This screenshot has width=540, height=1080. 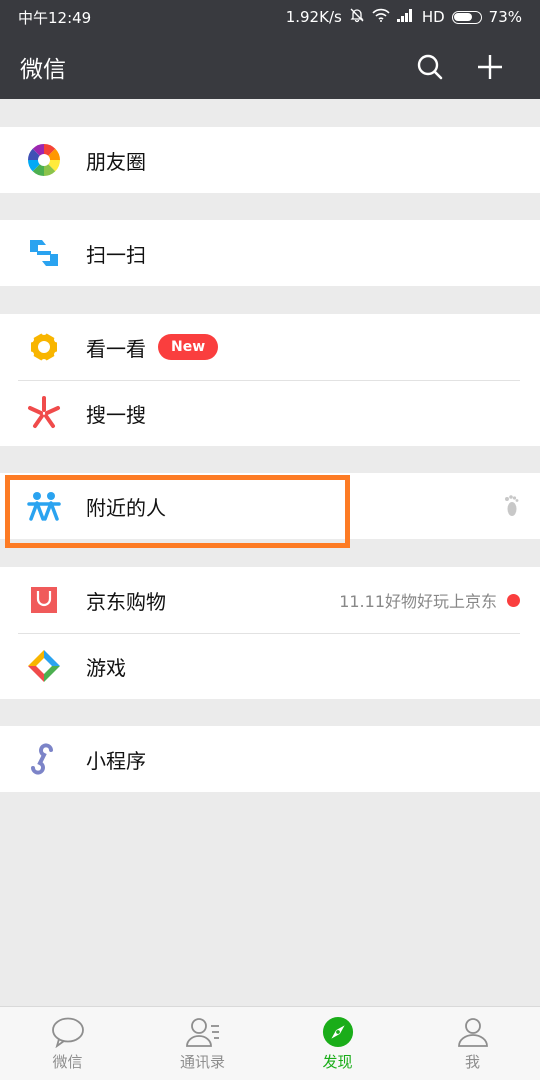 I want to click on section-scan: 扫一扫, so click(x=270, y=253).